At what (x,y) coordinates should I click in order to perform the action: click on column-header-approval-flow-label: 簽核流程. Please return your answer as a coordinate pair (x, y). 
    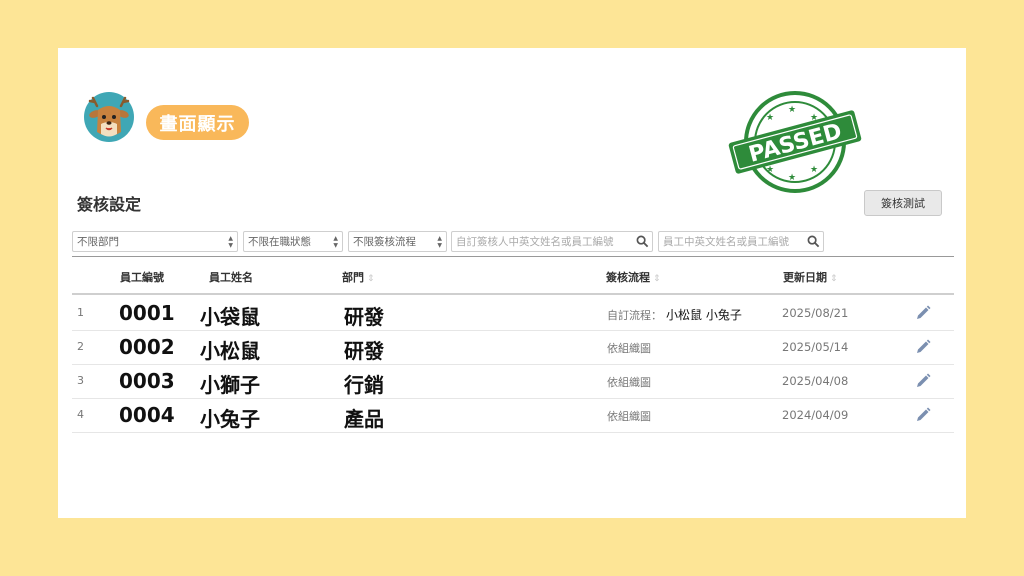
    Looking at the image, I should click on (628, 277).